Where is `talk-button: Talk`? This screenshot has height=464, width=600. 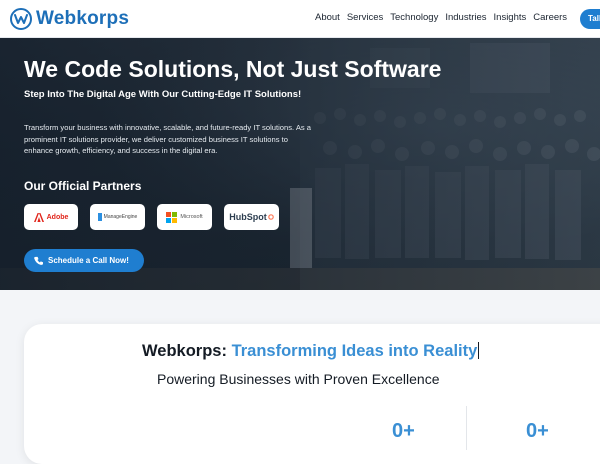 talk-button: Talk is located at coordinates (590, 19).